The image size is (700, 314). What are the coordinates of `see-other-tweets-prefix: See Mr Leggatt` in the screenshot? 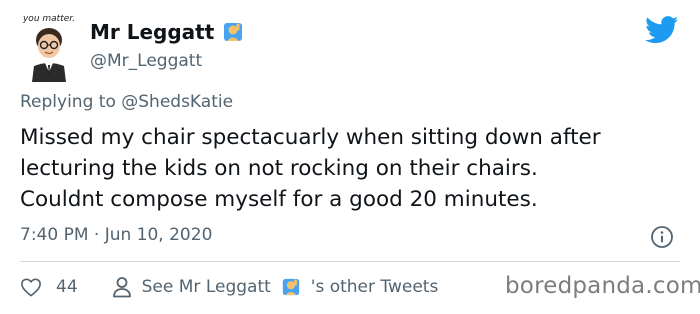 It's located at (206, 287).